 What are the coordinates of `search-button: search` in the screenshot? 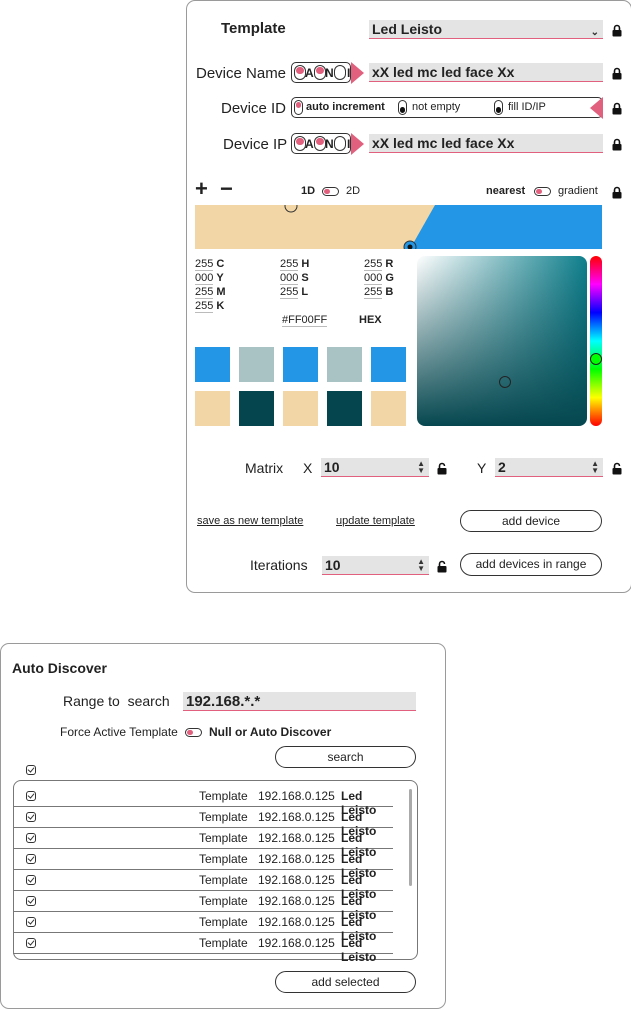 It's located at (345, 757).